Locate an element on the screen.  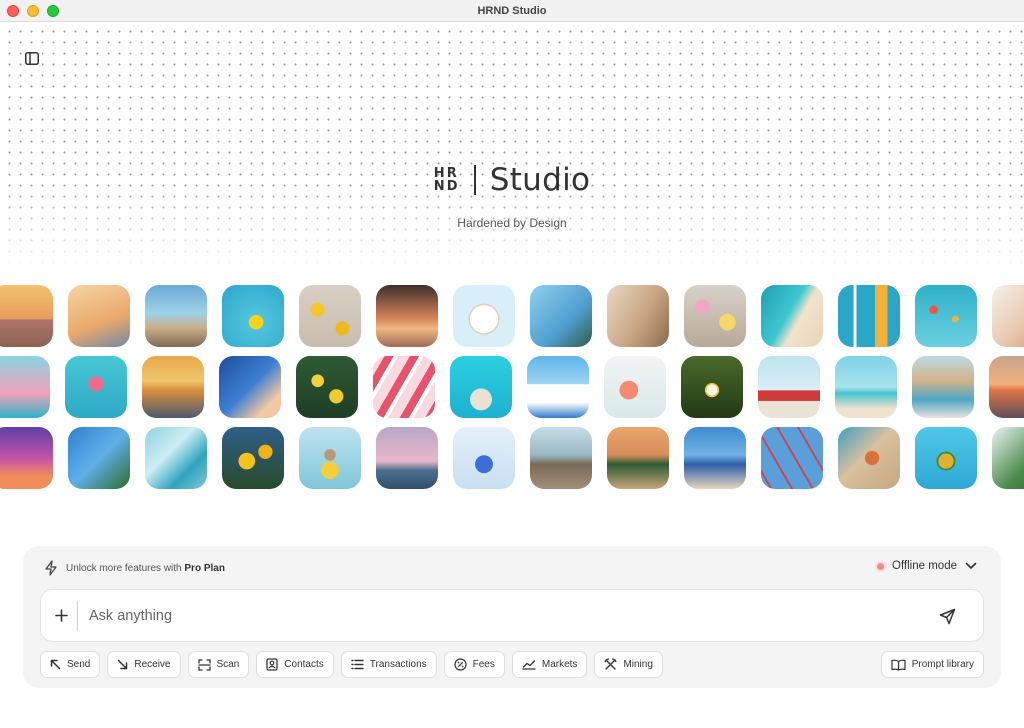
receive-chip: Receive is located at coordinates (144, 664).